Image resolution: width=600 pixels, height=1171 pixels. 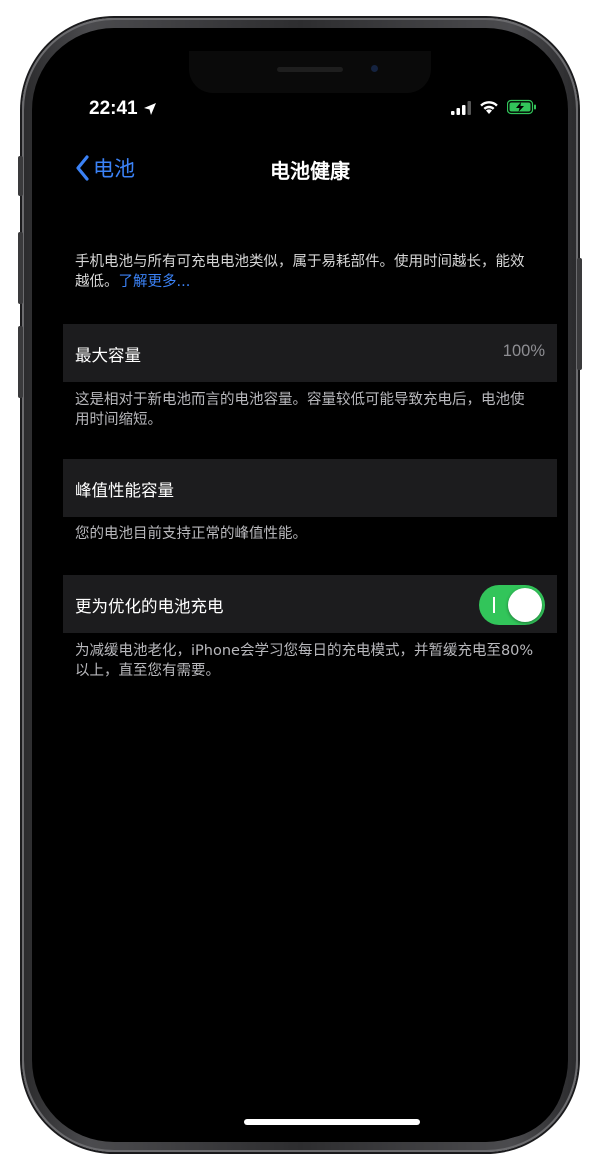 I want to click on max-capacity-value: 100%, so click(x=523, y=351).